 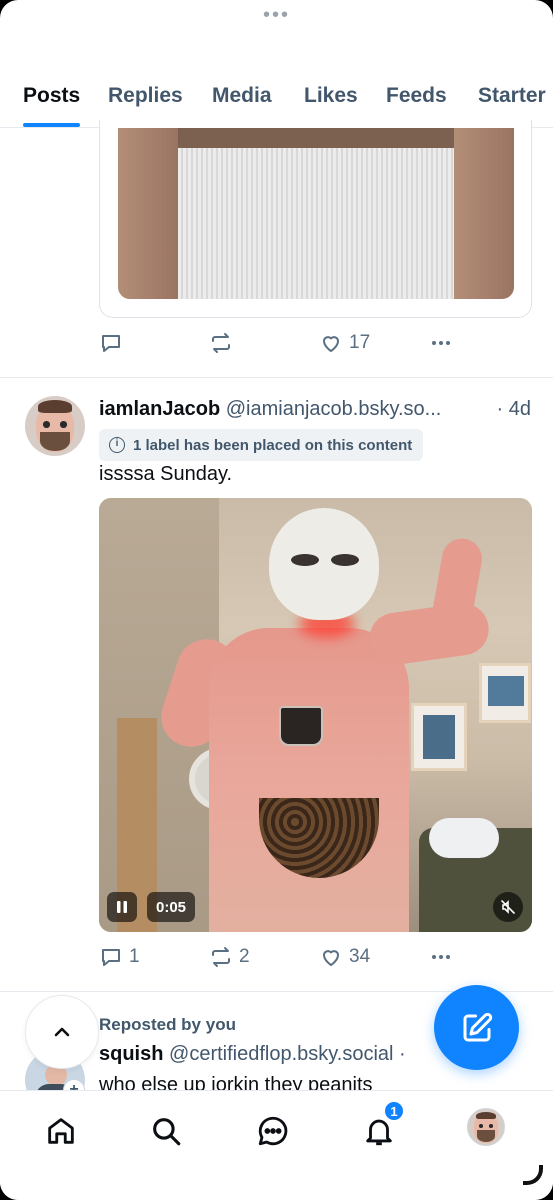 I want to click on scroll-to-top-button, so click(x=62, y=1032).